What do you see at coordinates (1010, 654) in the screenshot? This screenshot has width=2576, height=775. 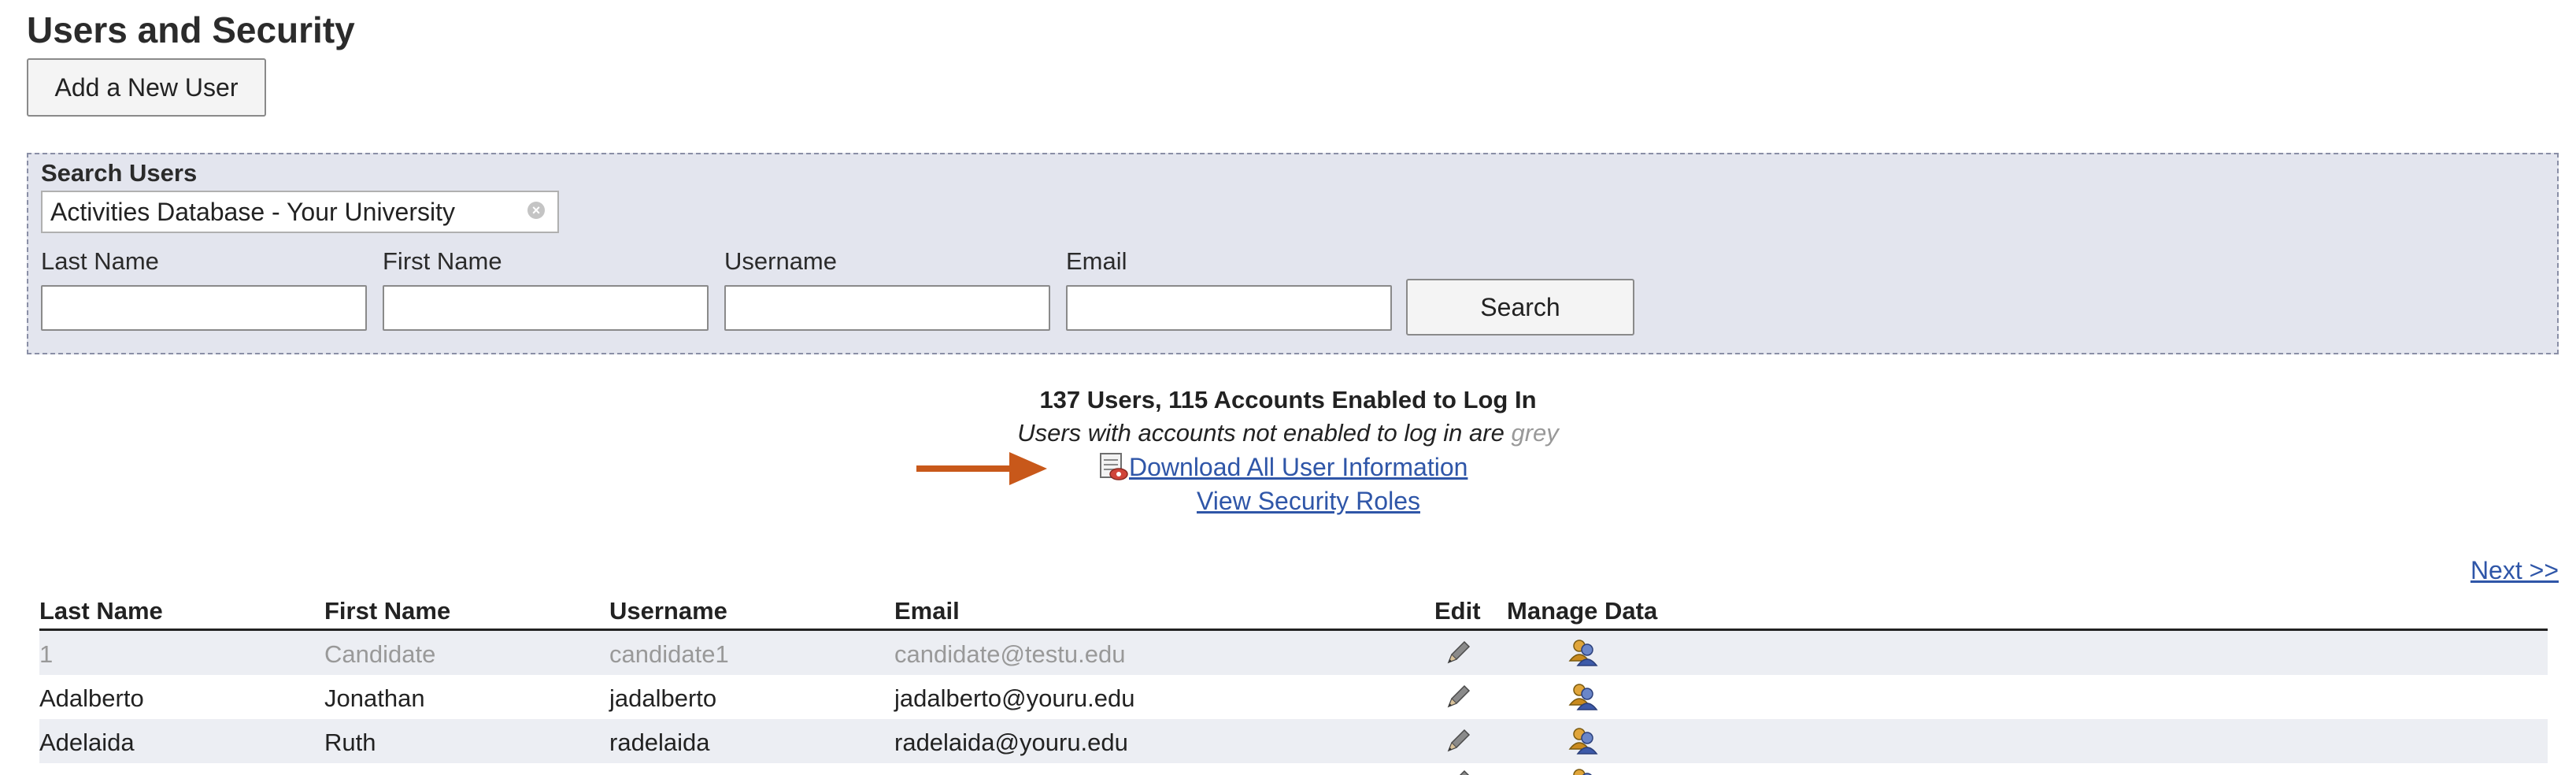 I see `cell-email: candidate@testu.edu` at bounding box center [1010, 654].